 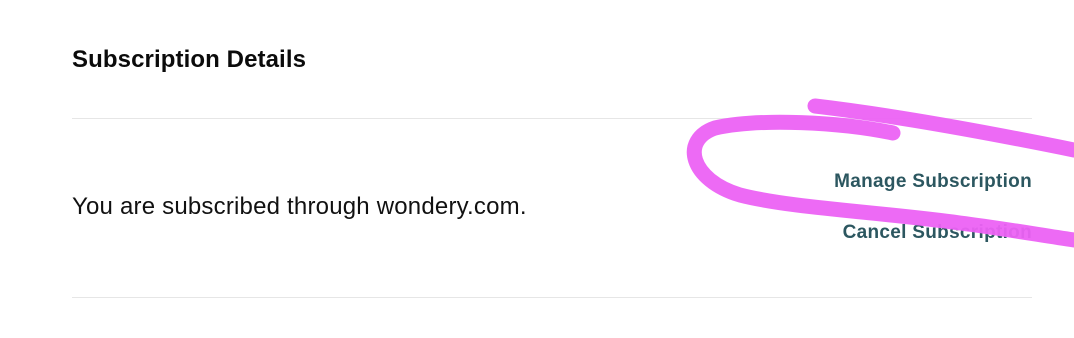 What do you see at coordinates (937, 233) in the screenshot?
I see `cancel-subscription-link: Cancel Subscription` at bounding box center [937, 233].